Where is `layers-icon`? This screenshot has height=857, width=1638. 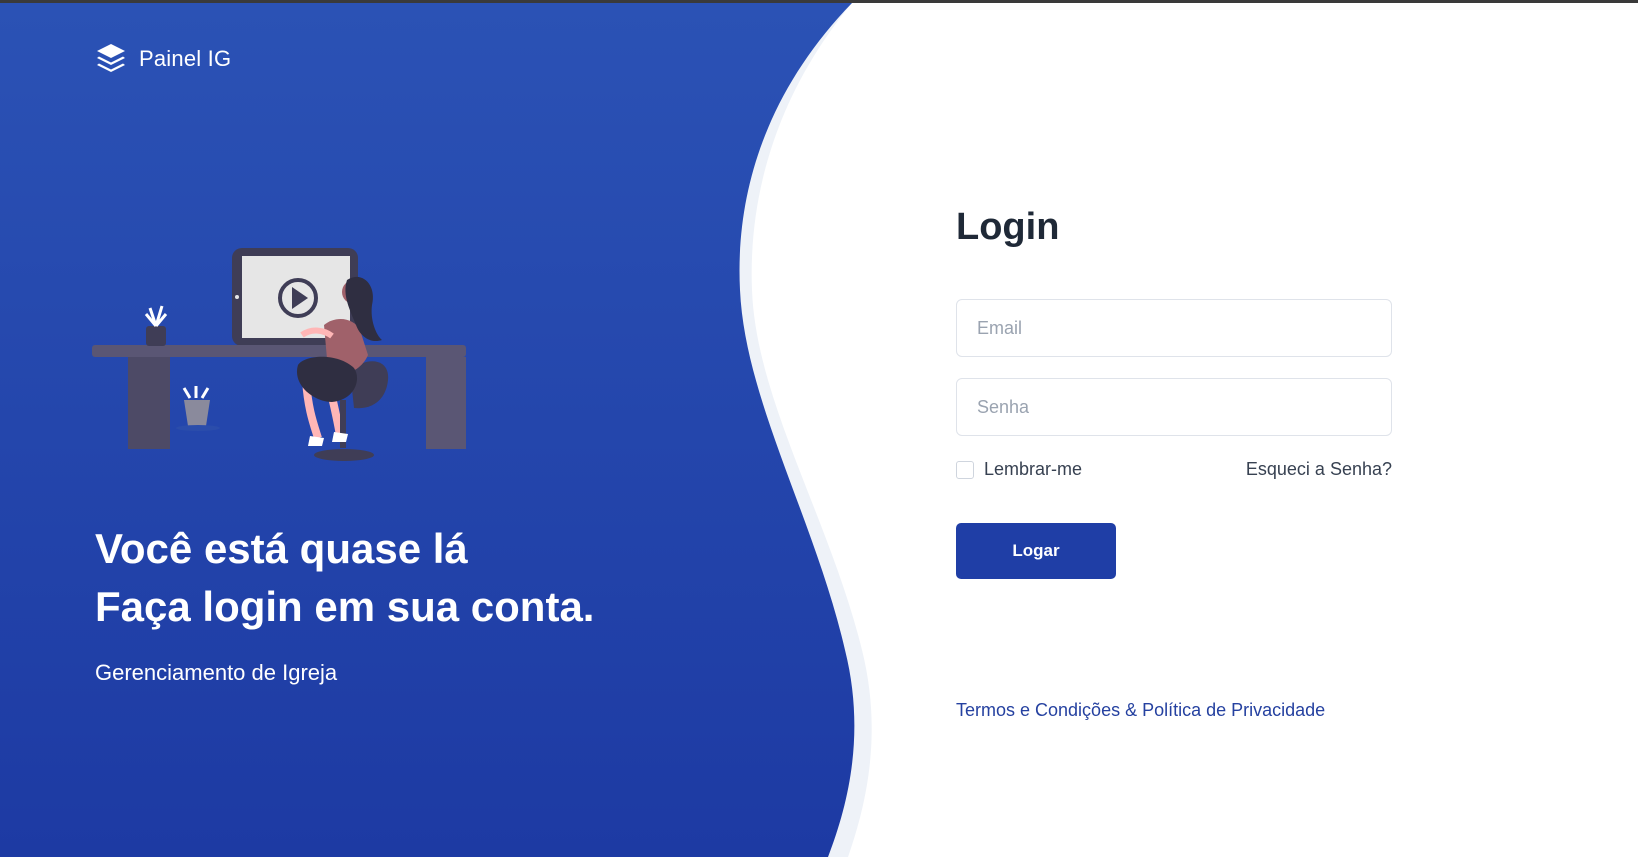 layers-icon is located at coordinates (111, 58).